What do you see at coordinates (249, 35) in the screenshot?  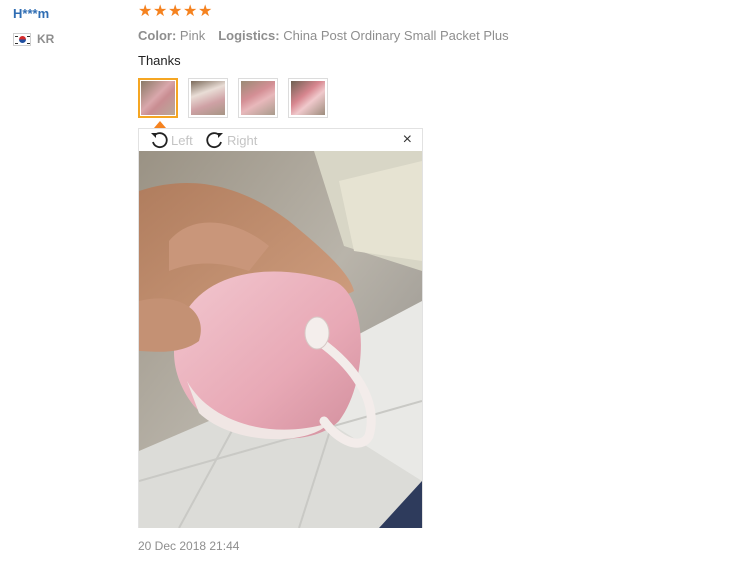 I see `logistics-label: Logistics:` at bounding box center [249, 35].